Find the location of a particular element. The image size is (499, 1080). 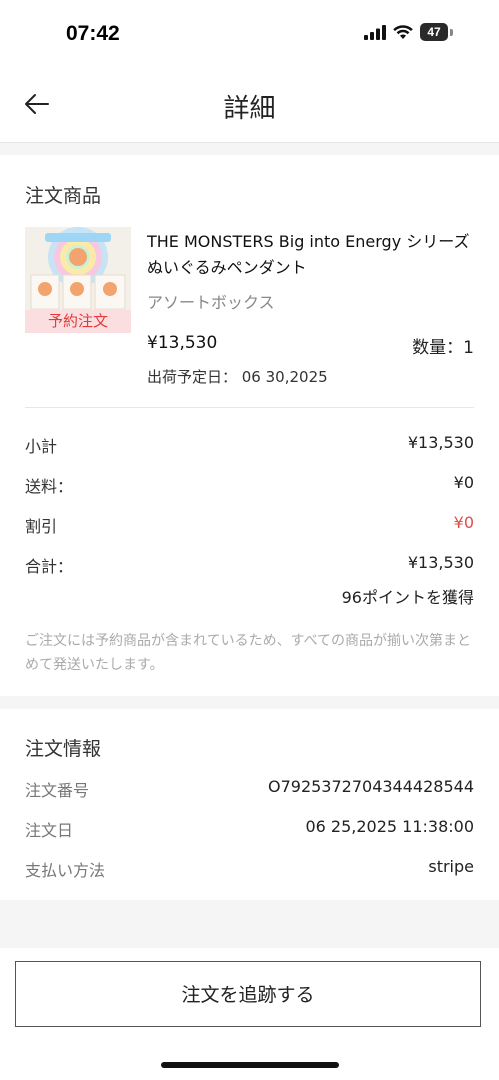

shipping-value: ¥0 is located at coordinates (463, 482).